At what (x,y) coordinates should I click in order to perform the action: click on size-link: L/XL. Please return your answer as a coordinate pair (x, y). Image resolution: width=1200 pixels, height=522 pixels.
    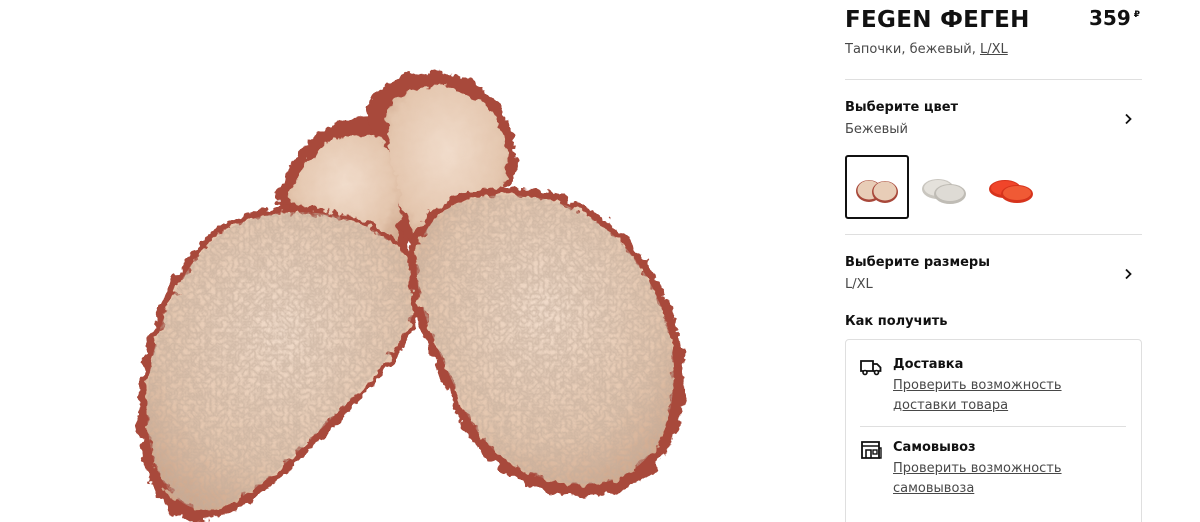
    Looking at the image, I should click on (994, 49).